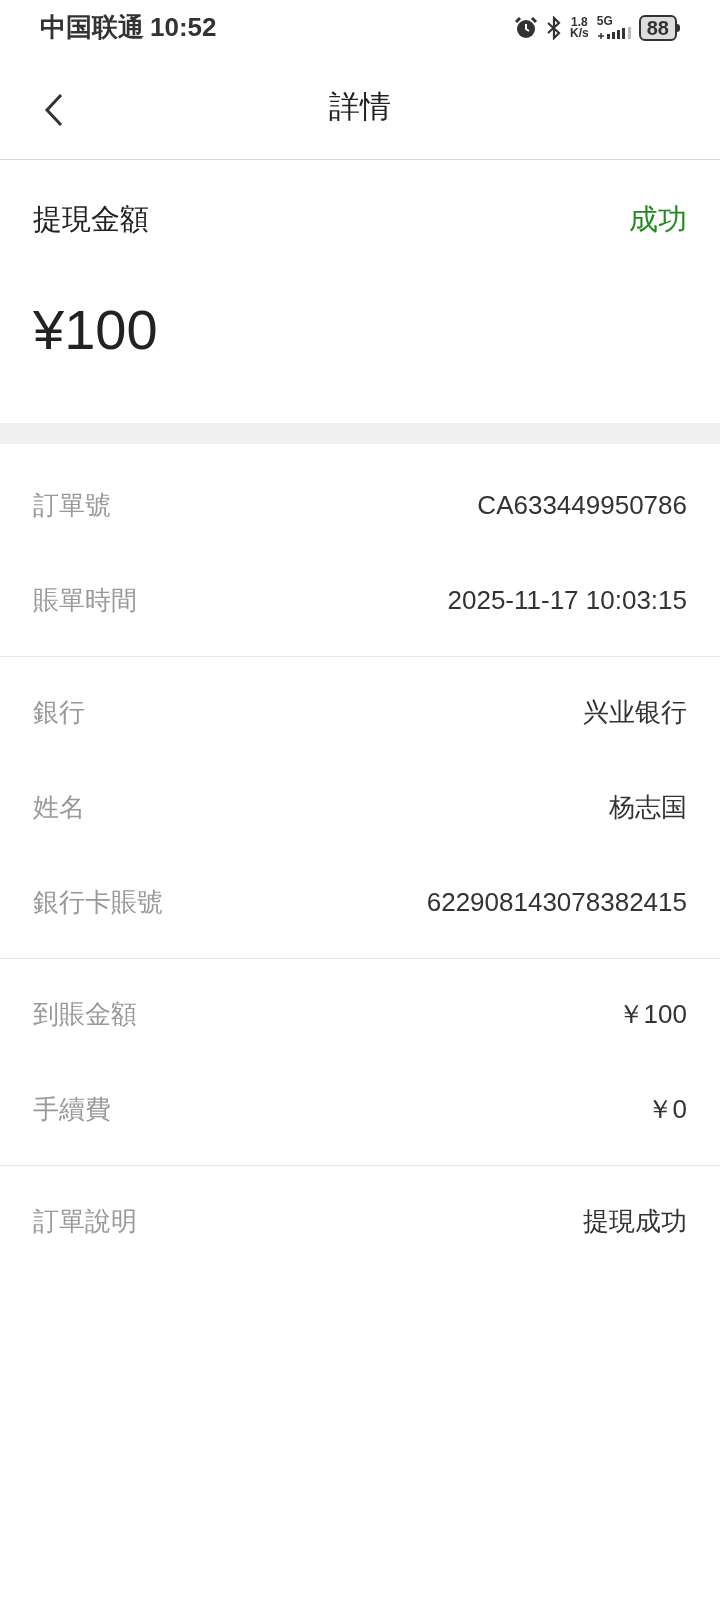  I want to click on amount-value: ¥100, so click(96, 330).